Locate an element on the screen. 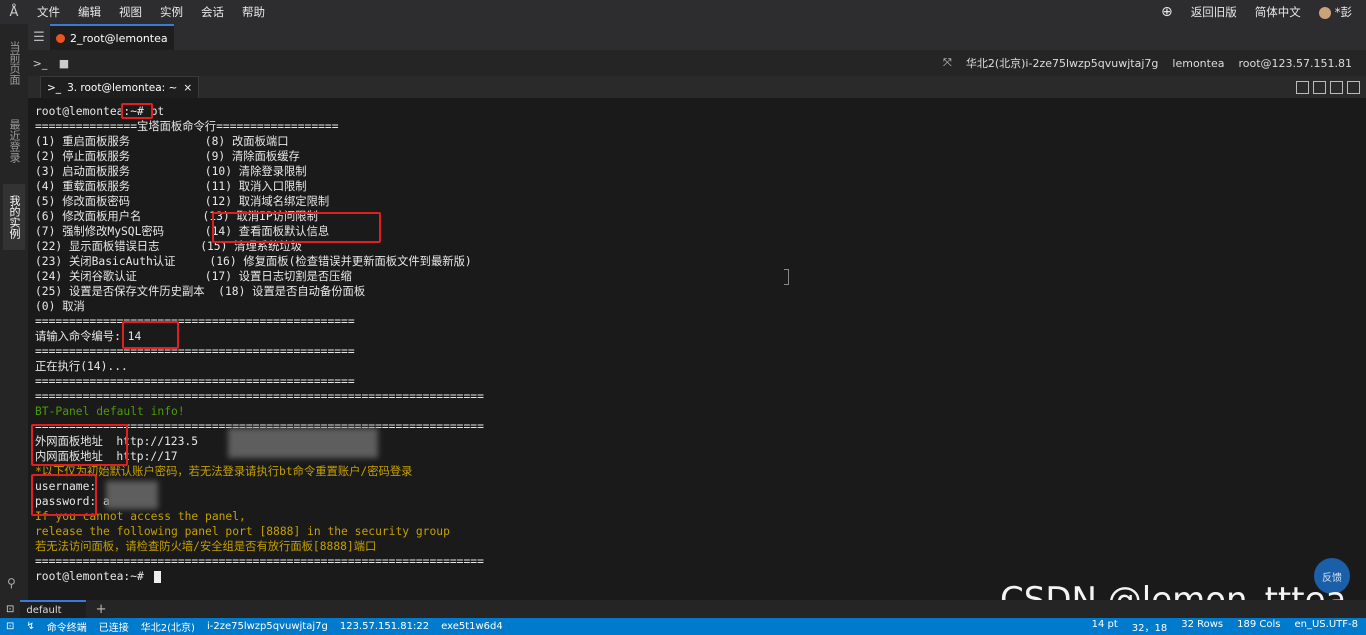 The height and width of the screenshot is (635, 1366). terminal-line: (25) 设置是否保存文件历史副本 (18) 设置是否自动备份面板 is located at coordinates (200, 291).